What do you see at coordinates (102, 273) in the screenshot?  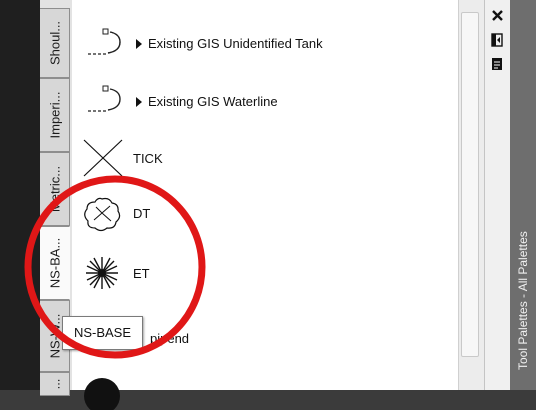 I see `evergreen-tree-icon` at bounding box center [102, 273].